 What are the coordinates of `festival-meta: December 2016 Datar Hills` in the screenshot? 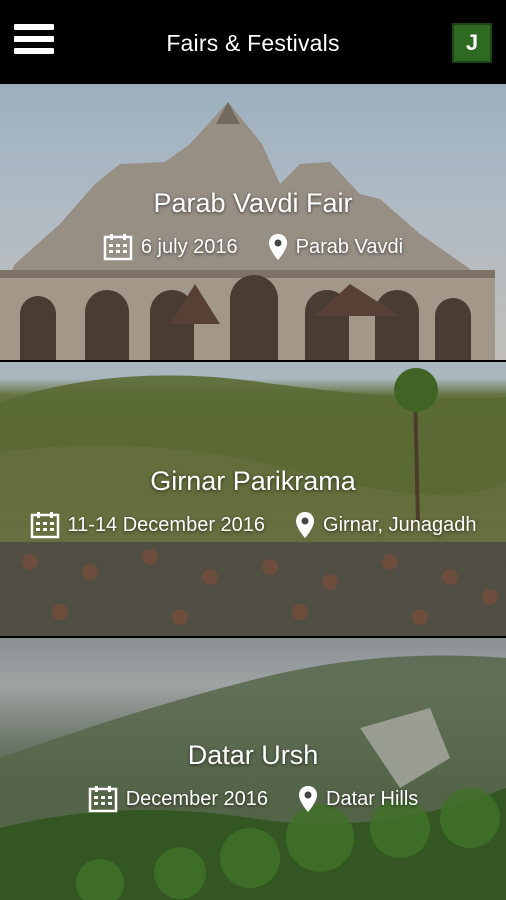 It's located at (253, 799).